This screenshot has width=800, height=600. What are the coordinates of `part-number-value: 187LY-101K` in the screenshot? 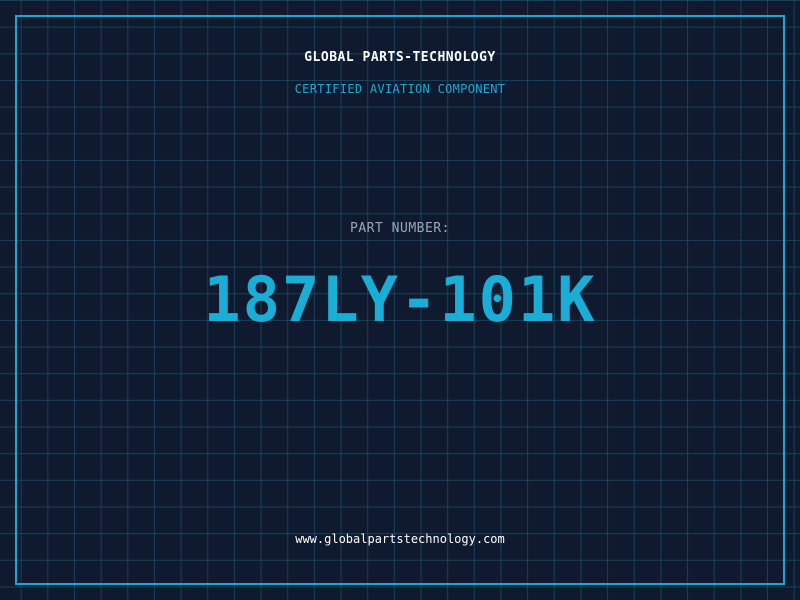 It's located at (400, 299).